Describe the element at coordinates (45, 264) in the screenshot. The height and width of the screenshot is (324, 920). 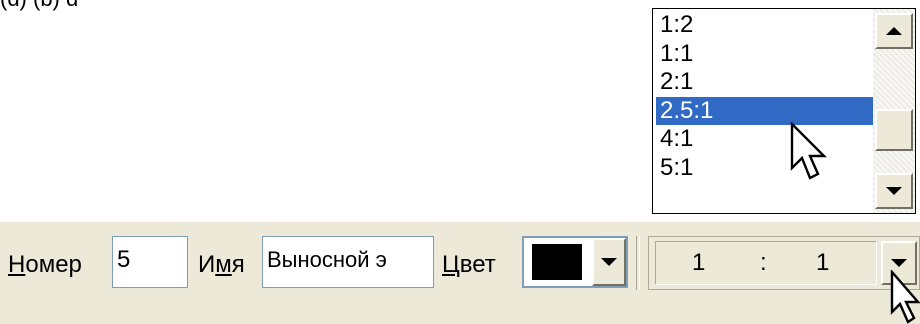
I see `number-label: Номер` at that location.